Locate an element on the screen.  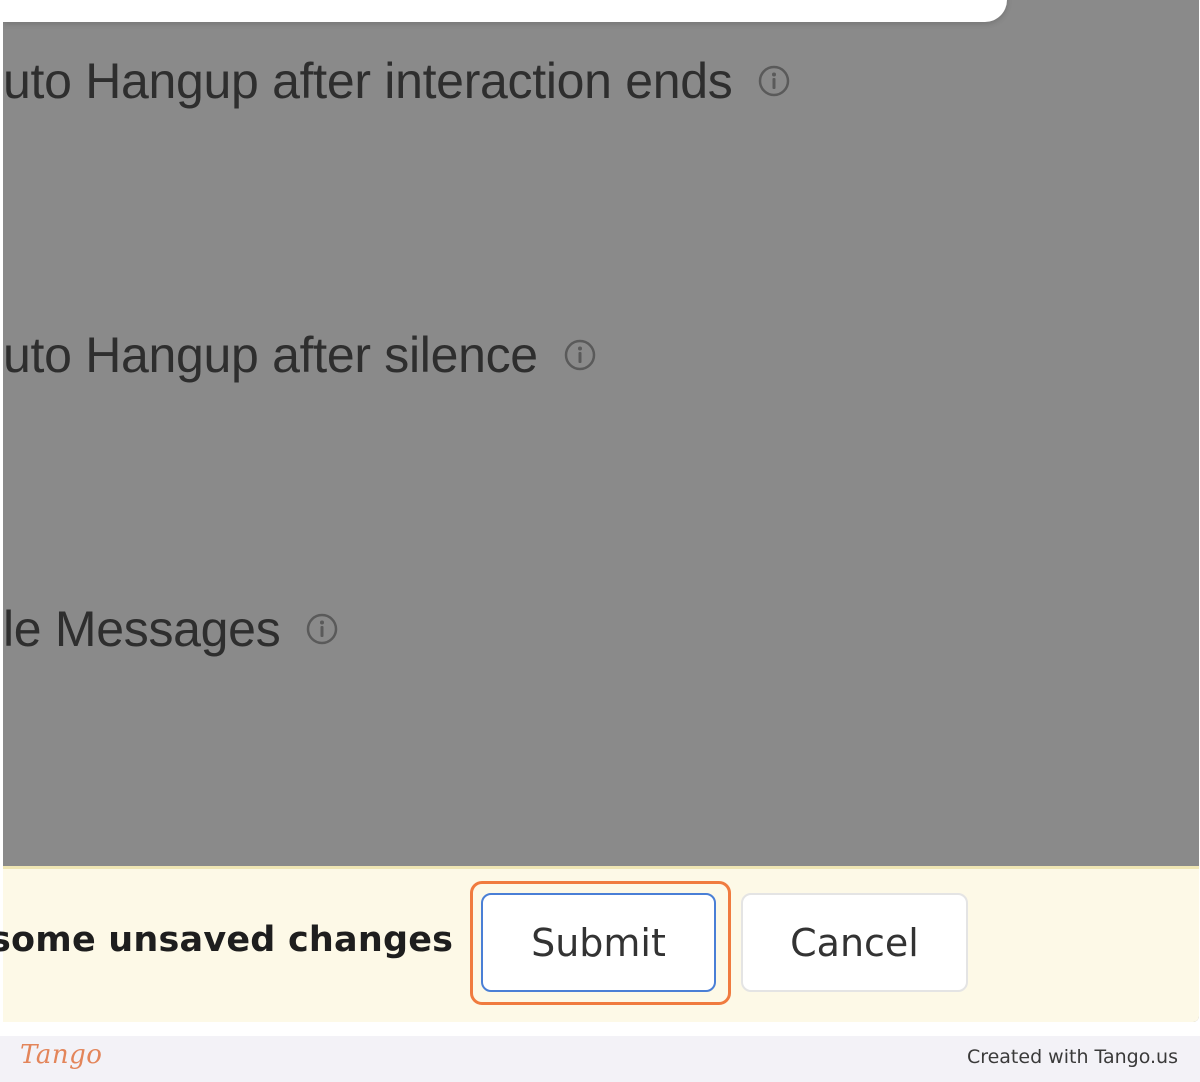
setting-row-auto-hangup-silence: uto Hangup after silence is located at coordinates (299, 355).